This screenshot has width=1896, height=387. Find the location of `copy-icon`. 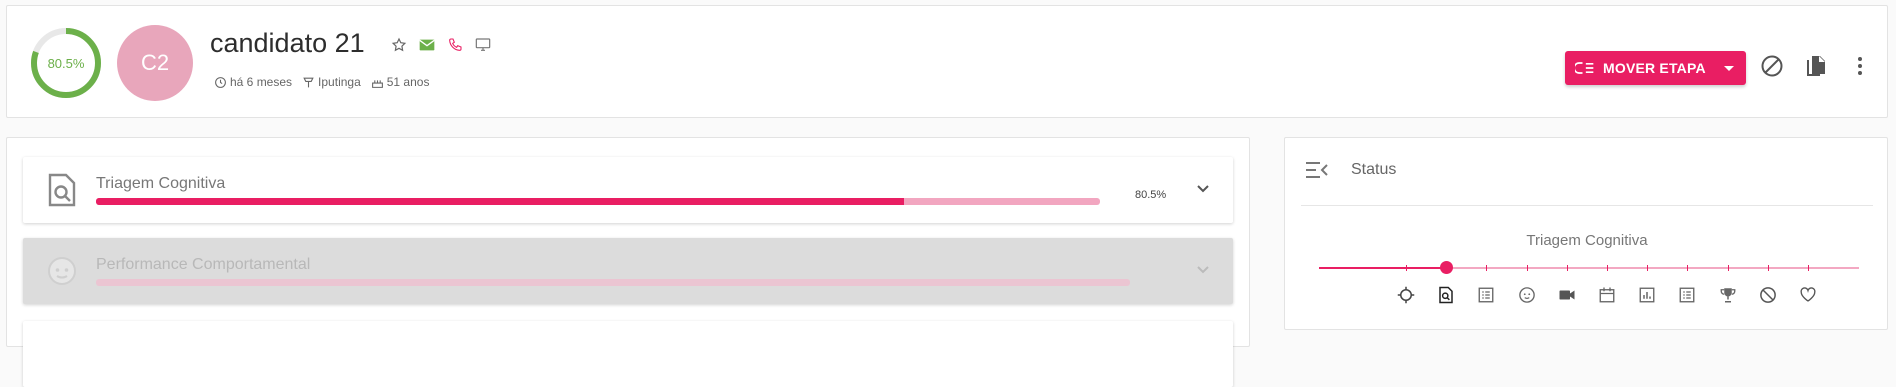

copy-icon is located at coordinates (1816, 66).